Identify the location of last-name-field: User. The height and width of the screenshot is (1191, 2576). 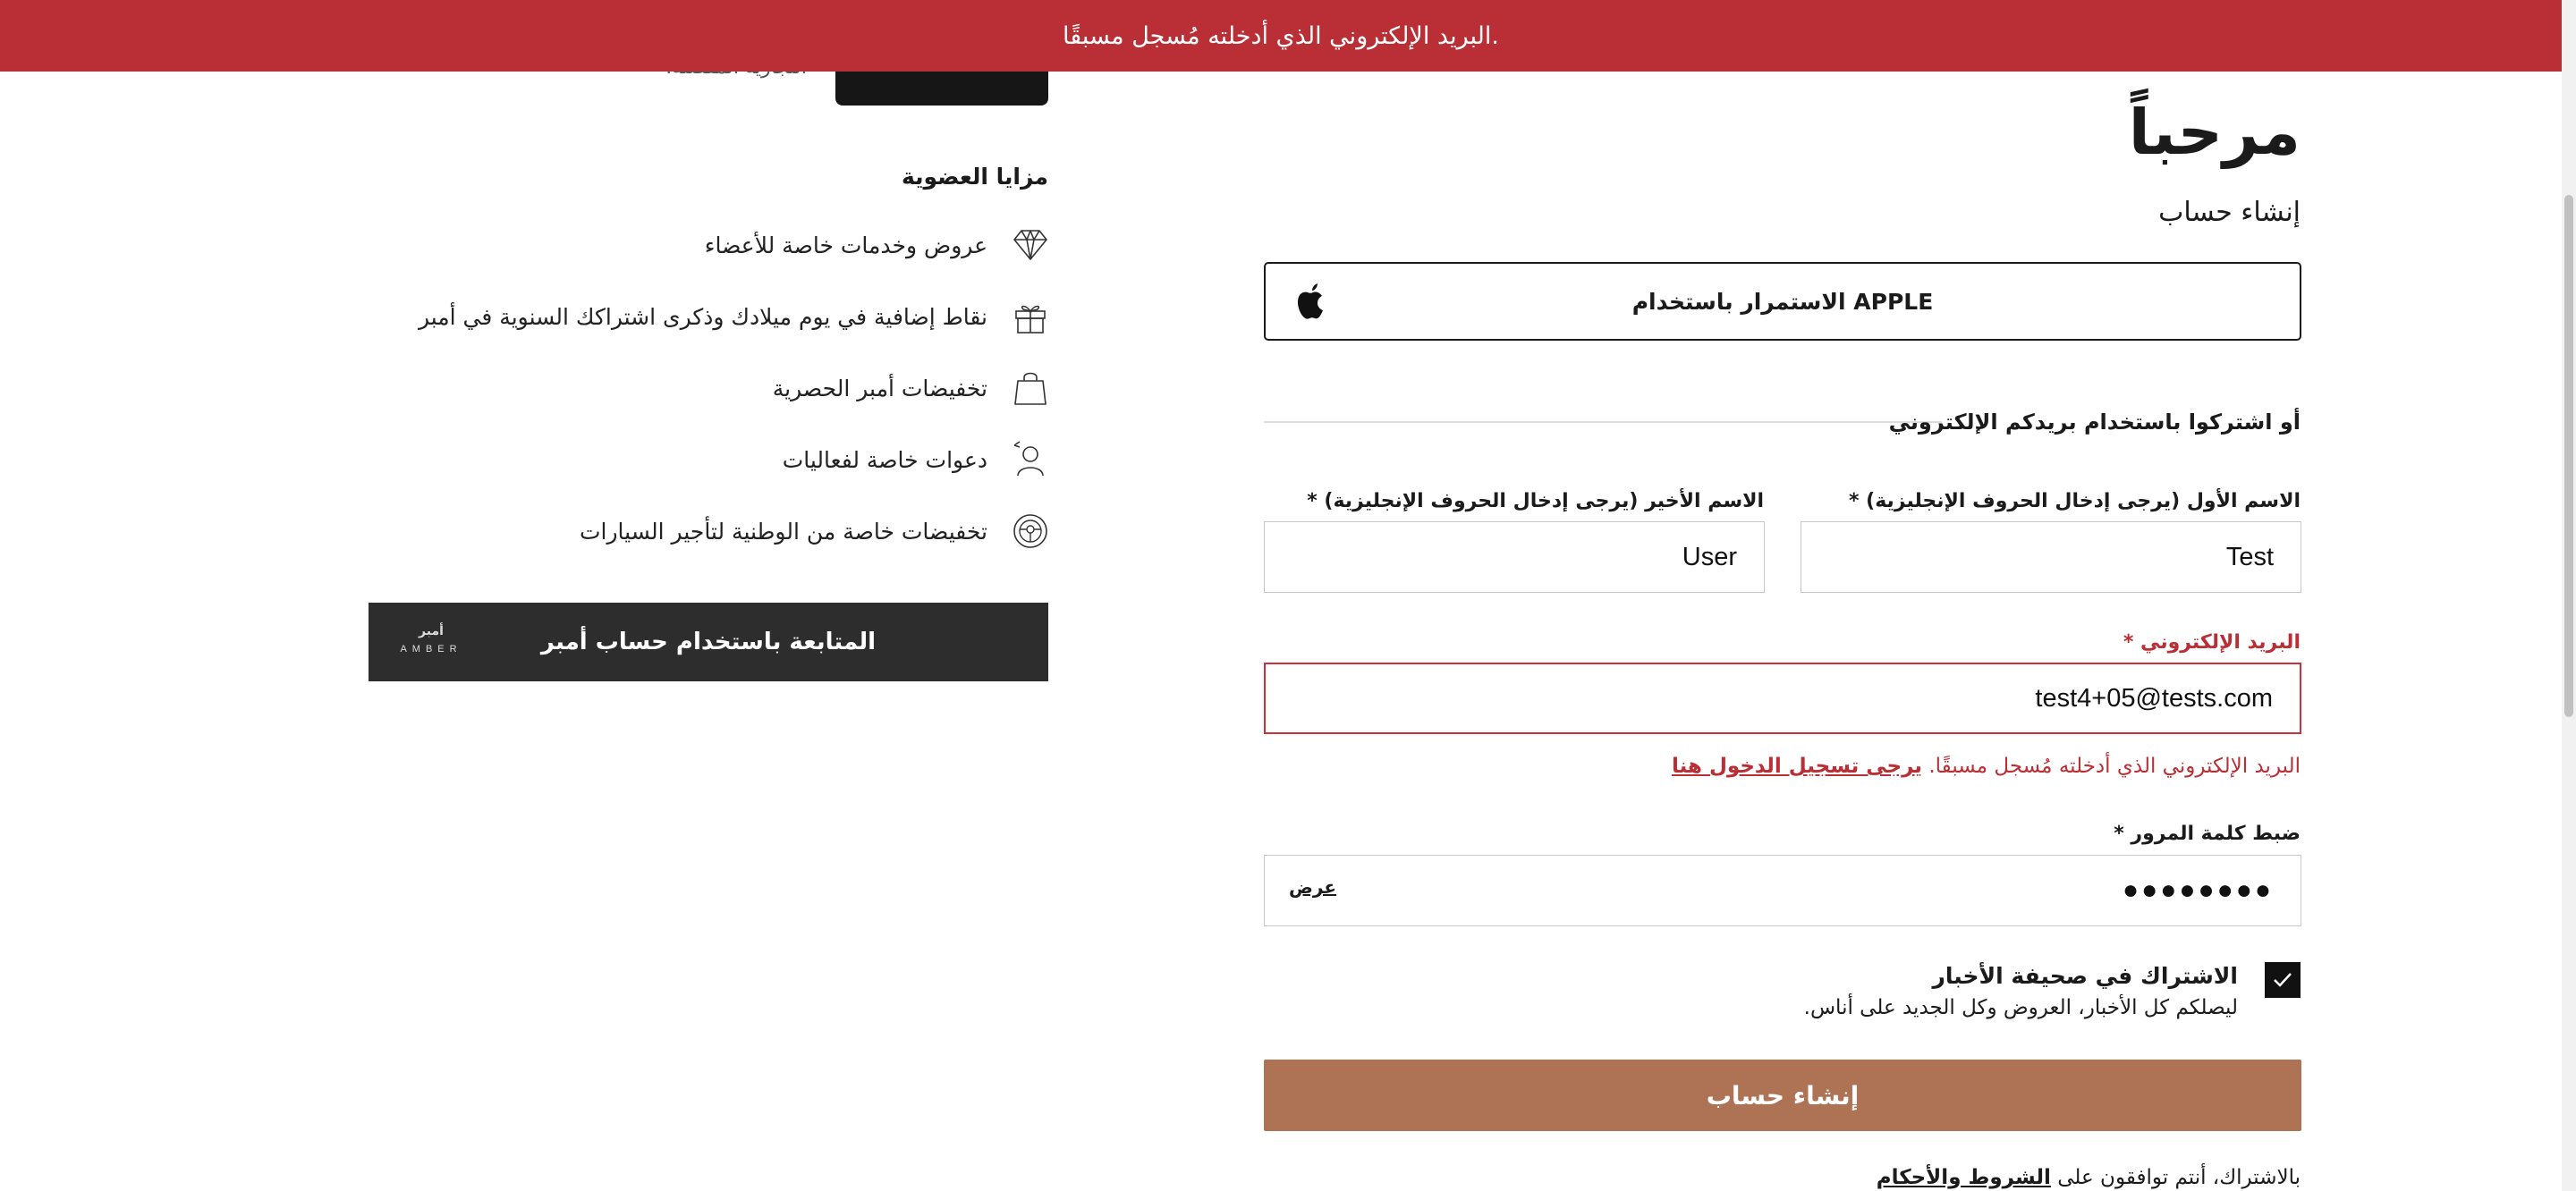
(1514, 557).